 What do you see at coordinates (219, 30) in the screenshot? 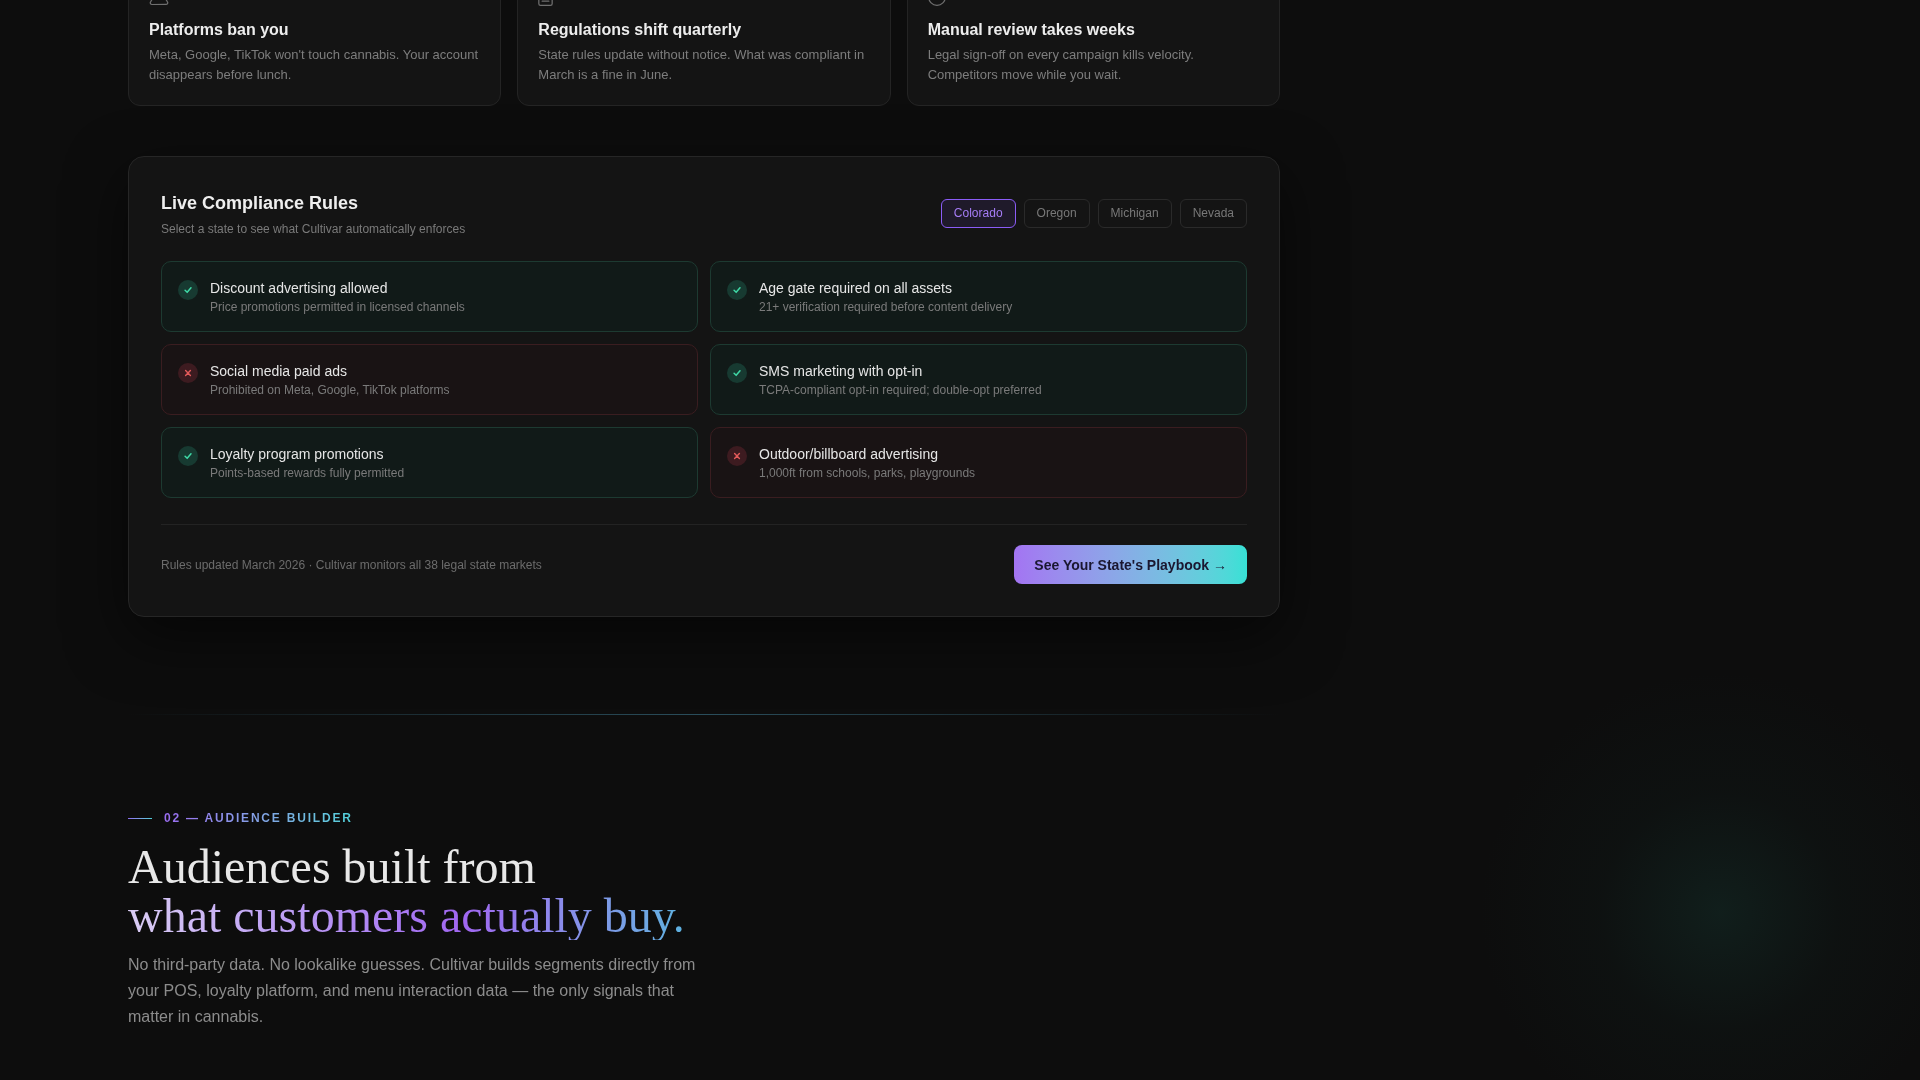
I see `card-title: Platforms ban you` at bounding box center [219, 30].